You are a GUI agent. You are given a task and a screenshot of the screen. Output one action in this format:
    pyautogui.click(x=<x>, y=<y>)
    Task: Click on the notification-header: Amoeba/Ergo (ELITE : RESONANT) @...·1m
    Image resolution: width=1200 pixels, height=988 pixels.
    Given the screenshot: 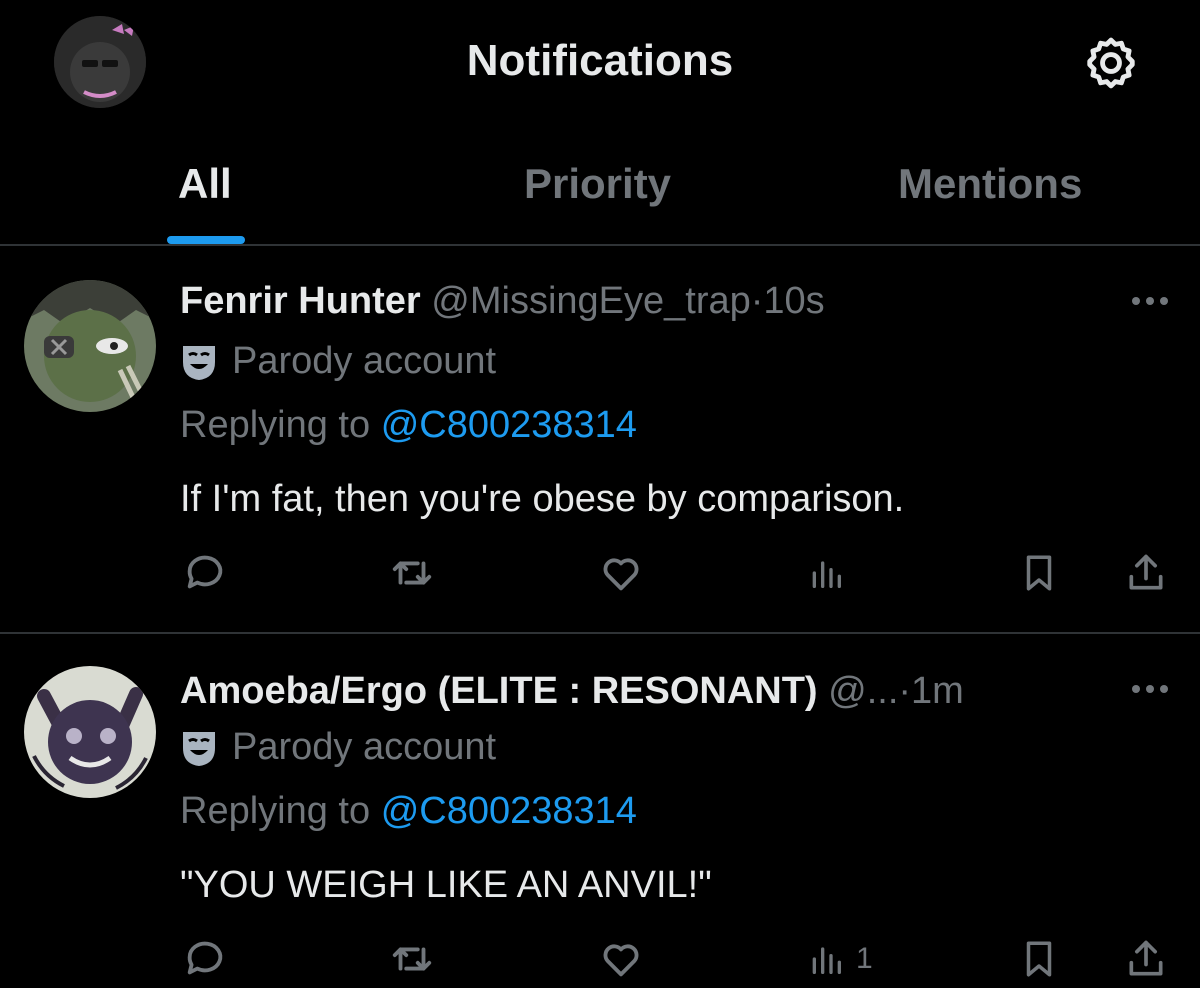 What is the action you would take?
    pyautogui.click(x=572, y=691)
    